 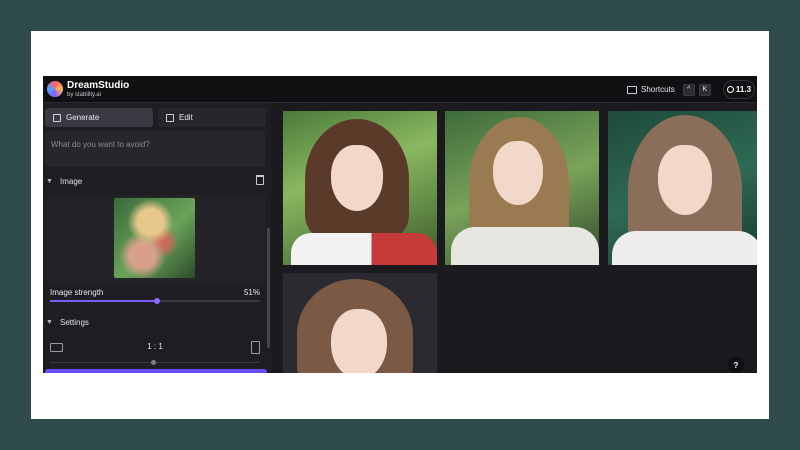 What do you see at coordinates (658, 89) in the screenshot?
I see `shortcuts-label: Shortcuts` at bounding box center [658, 89].